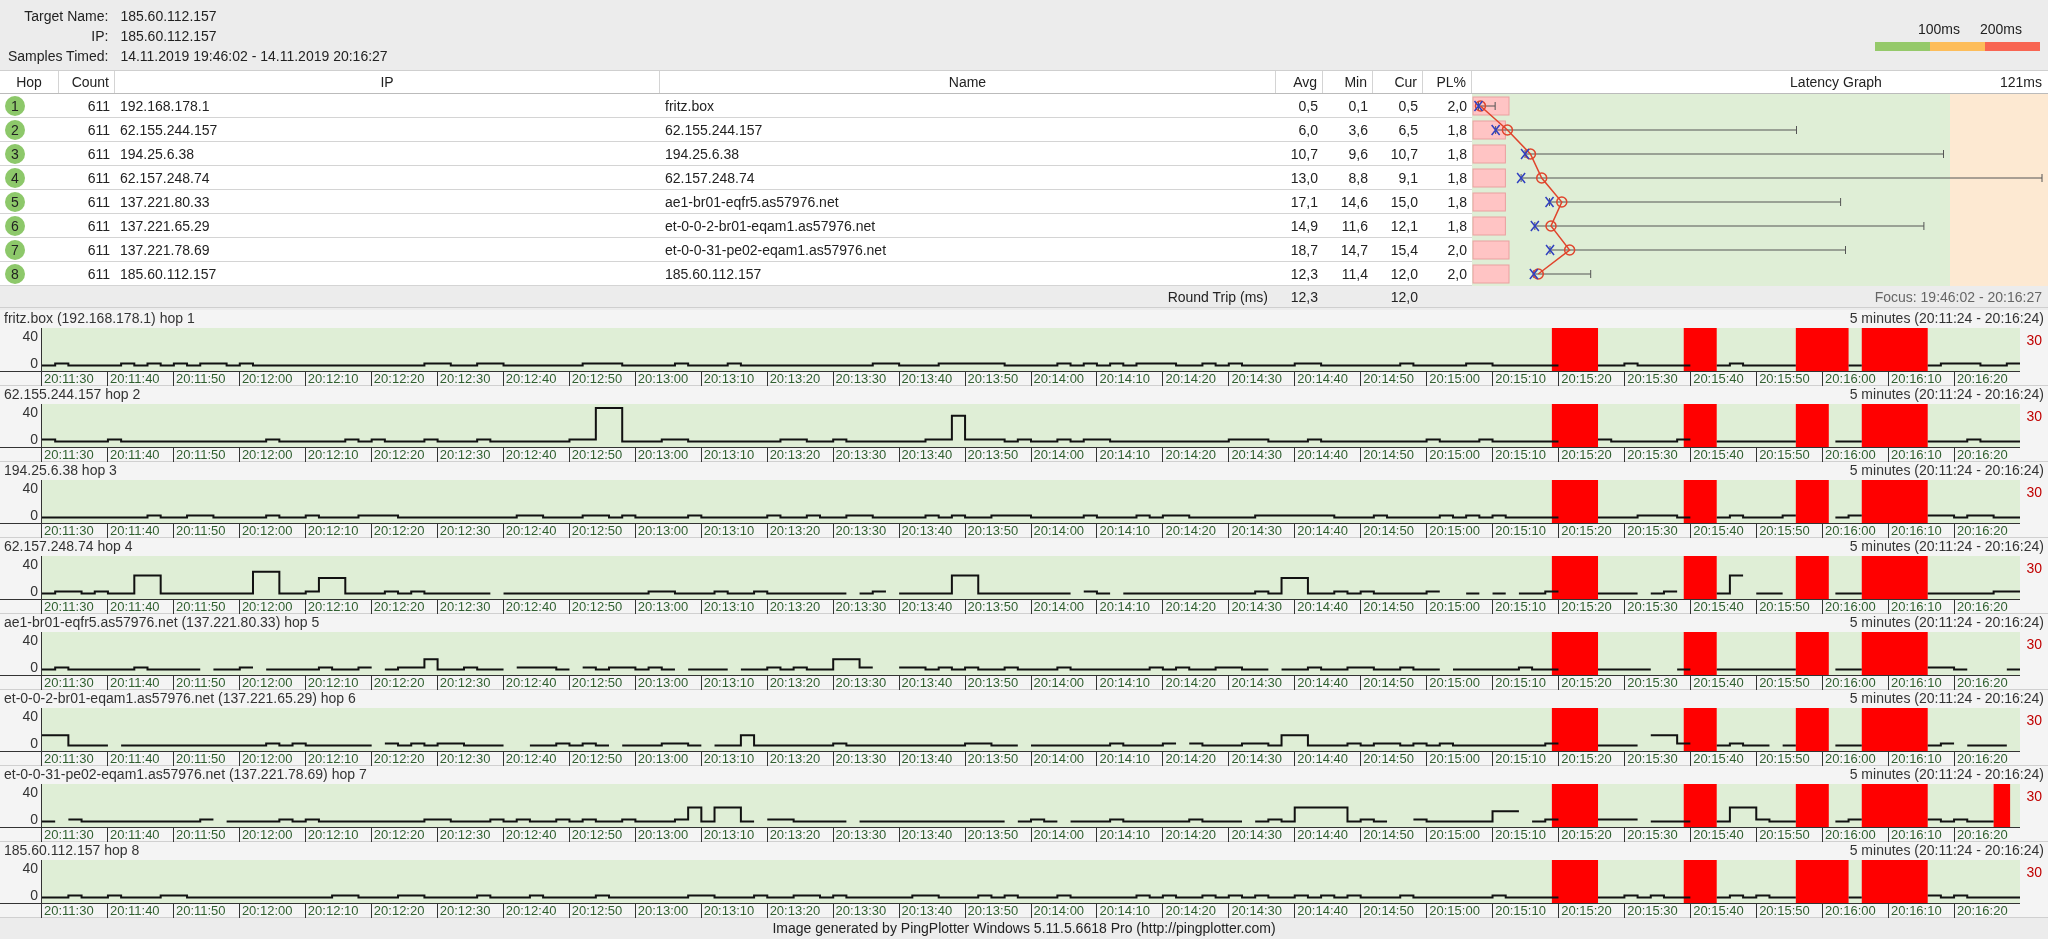 This screenshot has height=939, width=2048. Describe the element at coordinates (1304, 297) in the screenshot. I see `table-cell-text: 12,3` at that location.